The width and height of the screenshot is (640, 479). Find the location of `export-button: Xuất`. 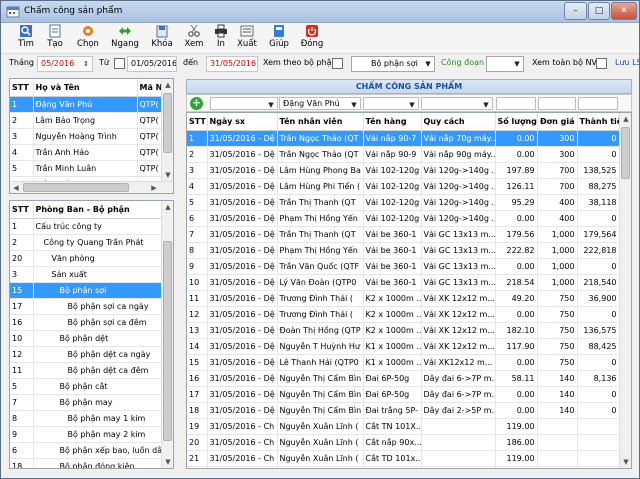

export-button: Xuất is located at coordinates (247, 38).